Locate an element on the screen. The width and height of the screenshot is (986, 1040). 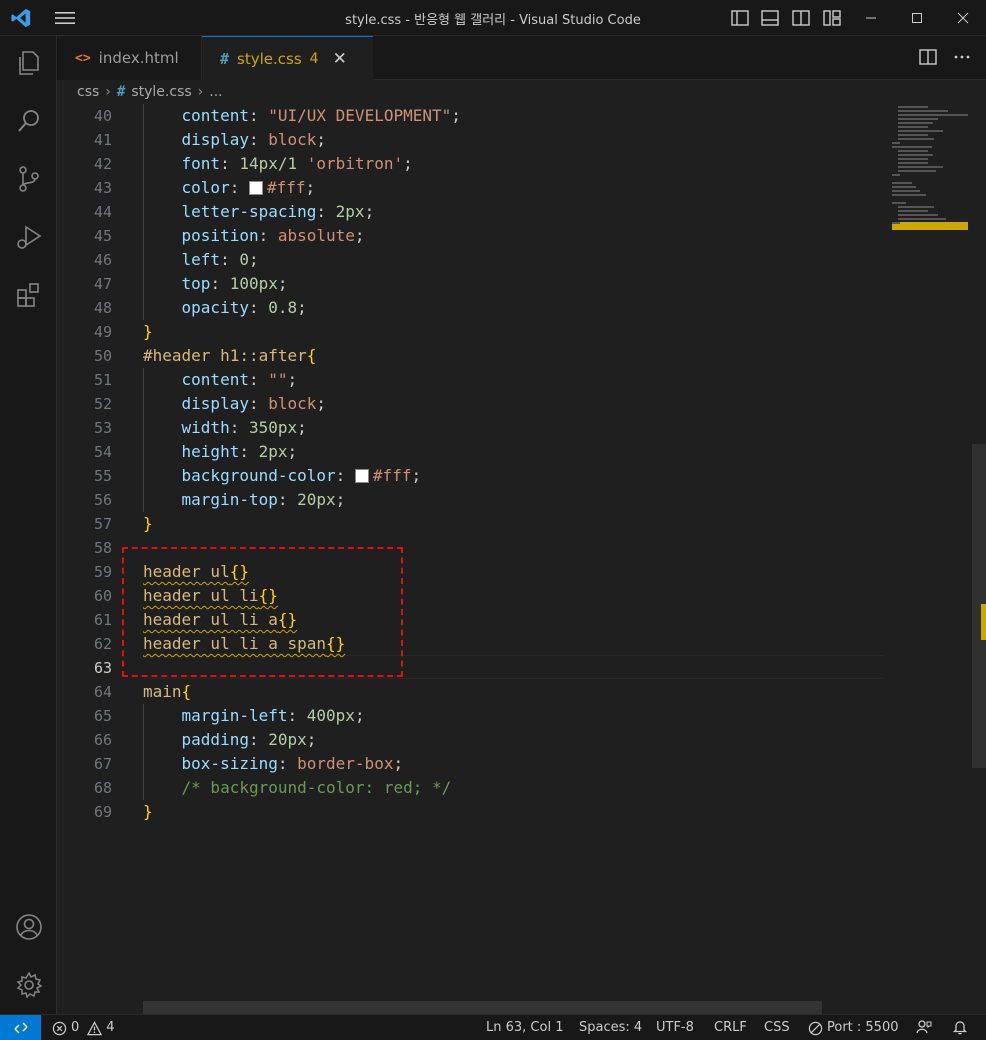
extensions-icon is located at coordinates (29, 295).